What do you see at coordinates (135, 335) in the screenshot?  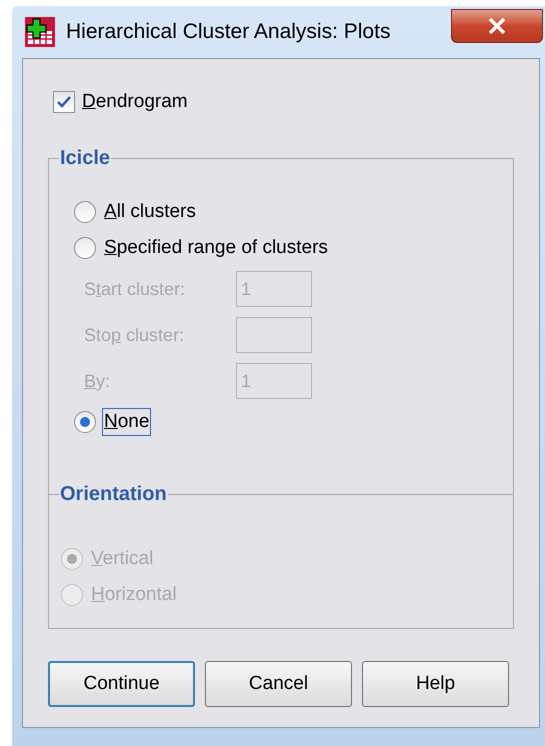 I see `field-label: Stop cluster:` at bounding box center [135, 335].